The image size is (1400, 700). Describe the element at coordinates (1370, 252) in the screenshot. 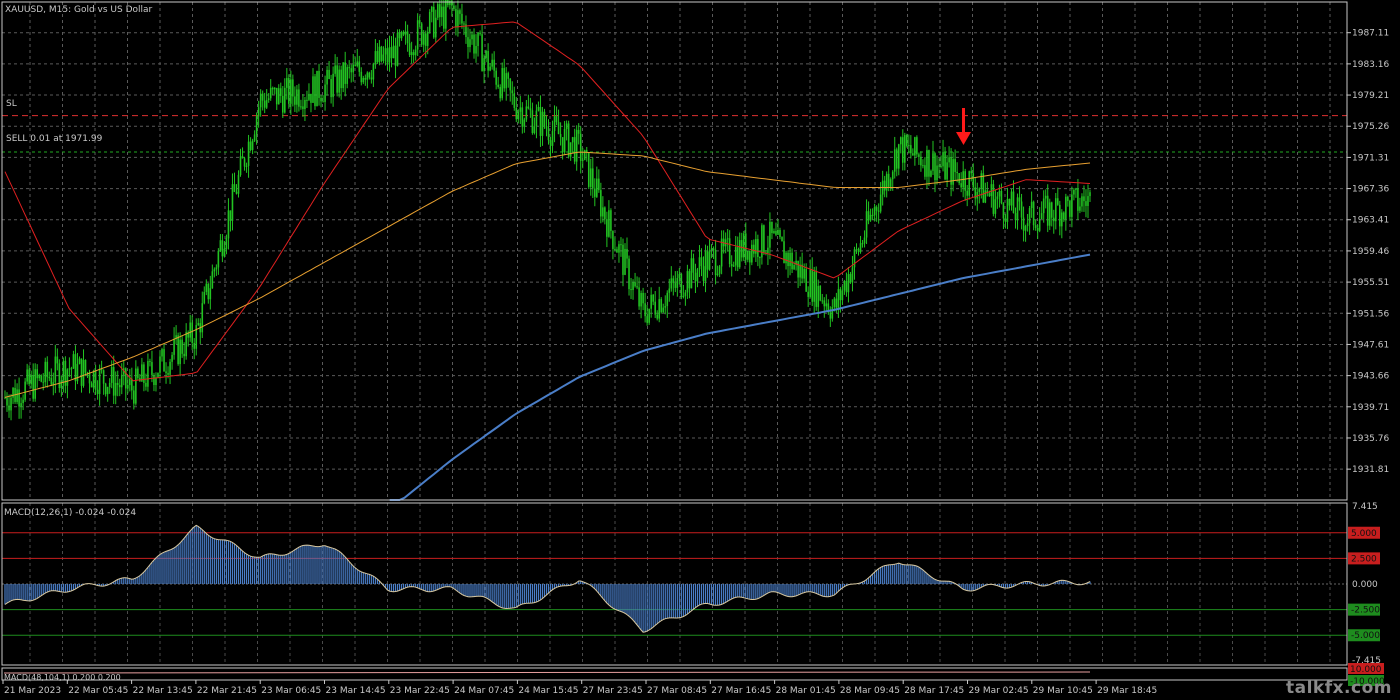

I see `price-tick-label: 1959.46` at that location.